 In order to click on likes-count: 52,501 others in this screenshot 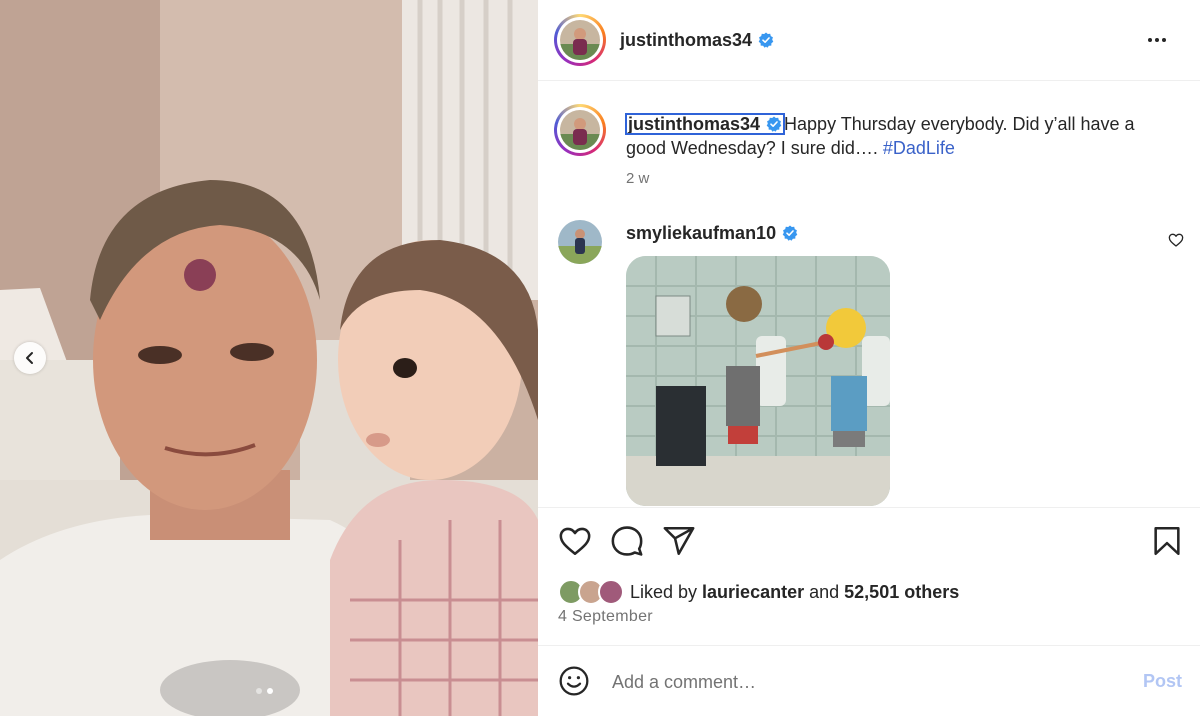, I will do `click(901, 592)`.